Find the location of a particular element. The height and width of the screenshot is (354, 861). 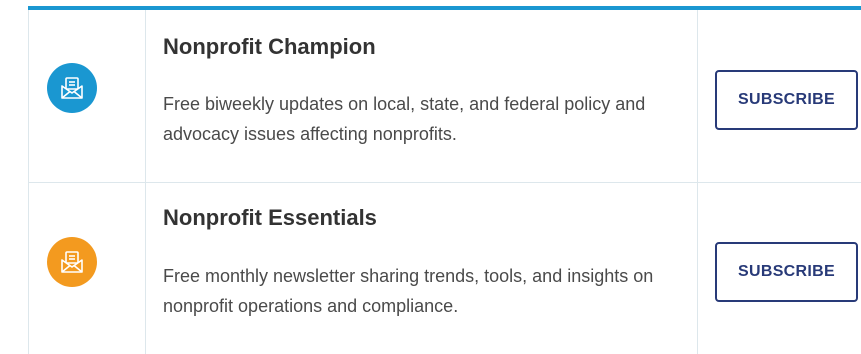

newsletter-title: Nonprofit Champion is located at coordinates (269, 46).